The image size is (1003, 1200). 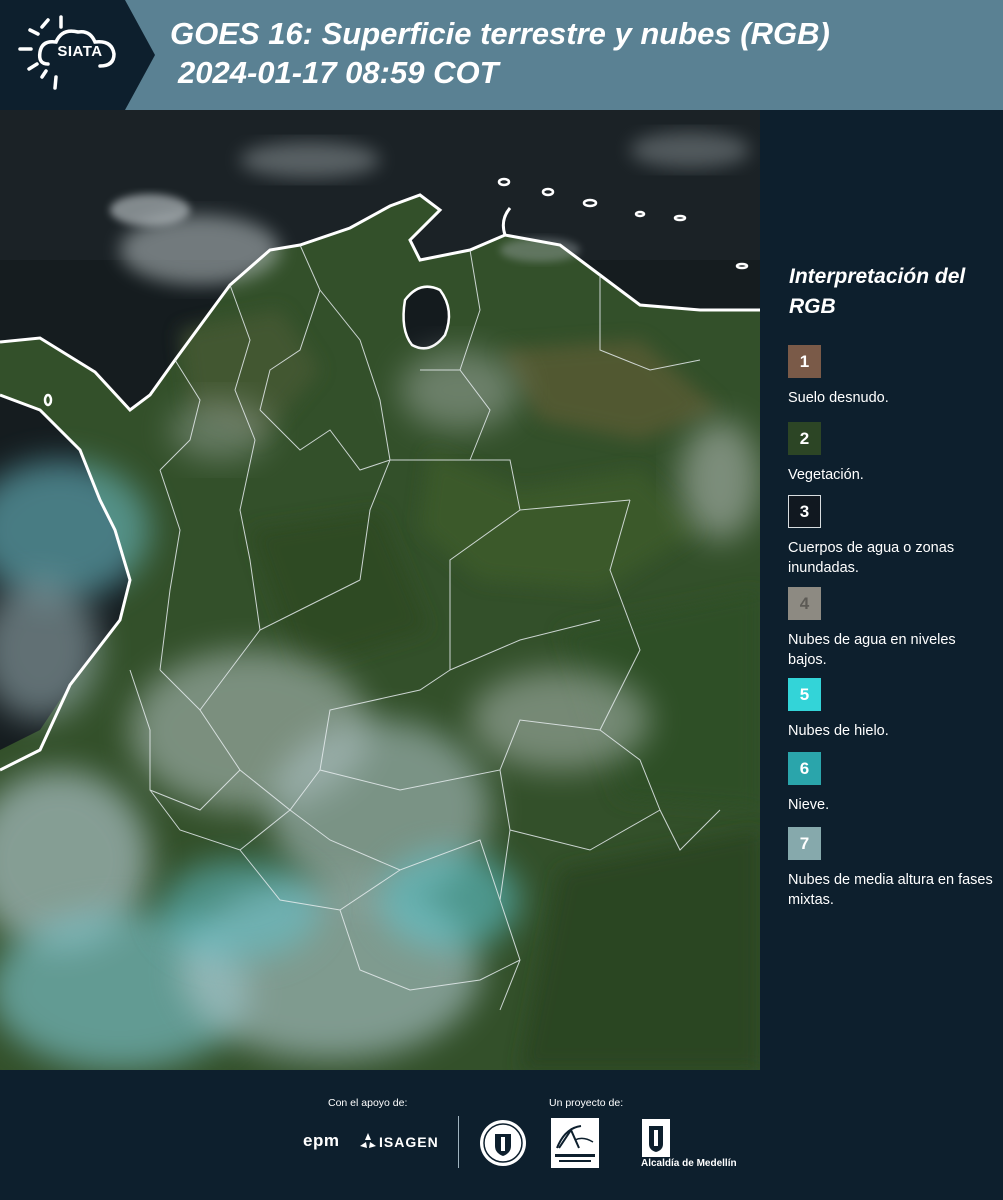 I want to click on siata-logo: SIATA, so click(x=77, y=55).